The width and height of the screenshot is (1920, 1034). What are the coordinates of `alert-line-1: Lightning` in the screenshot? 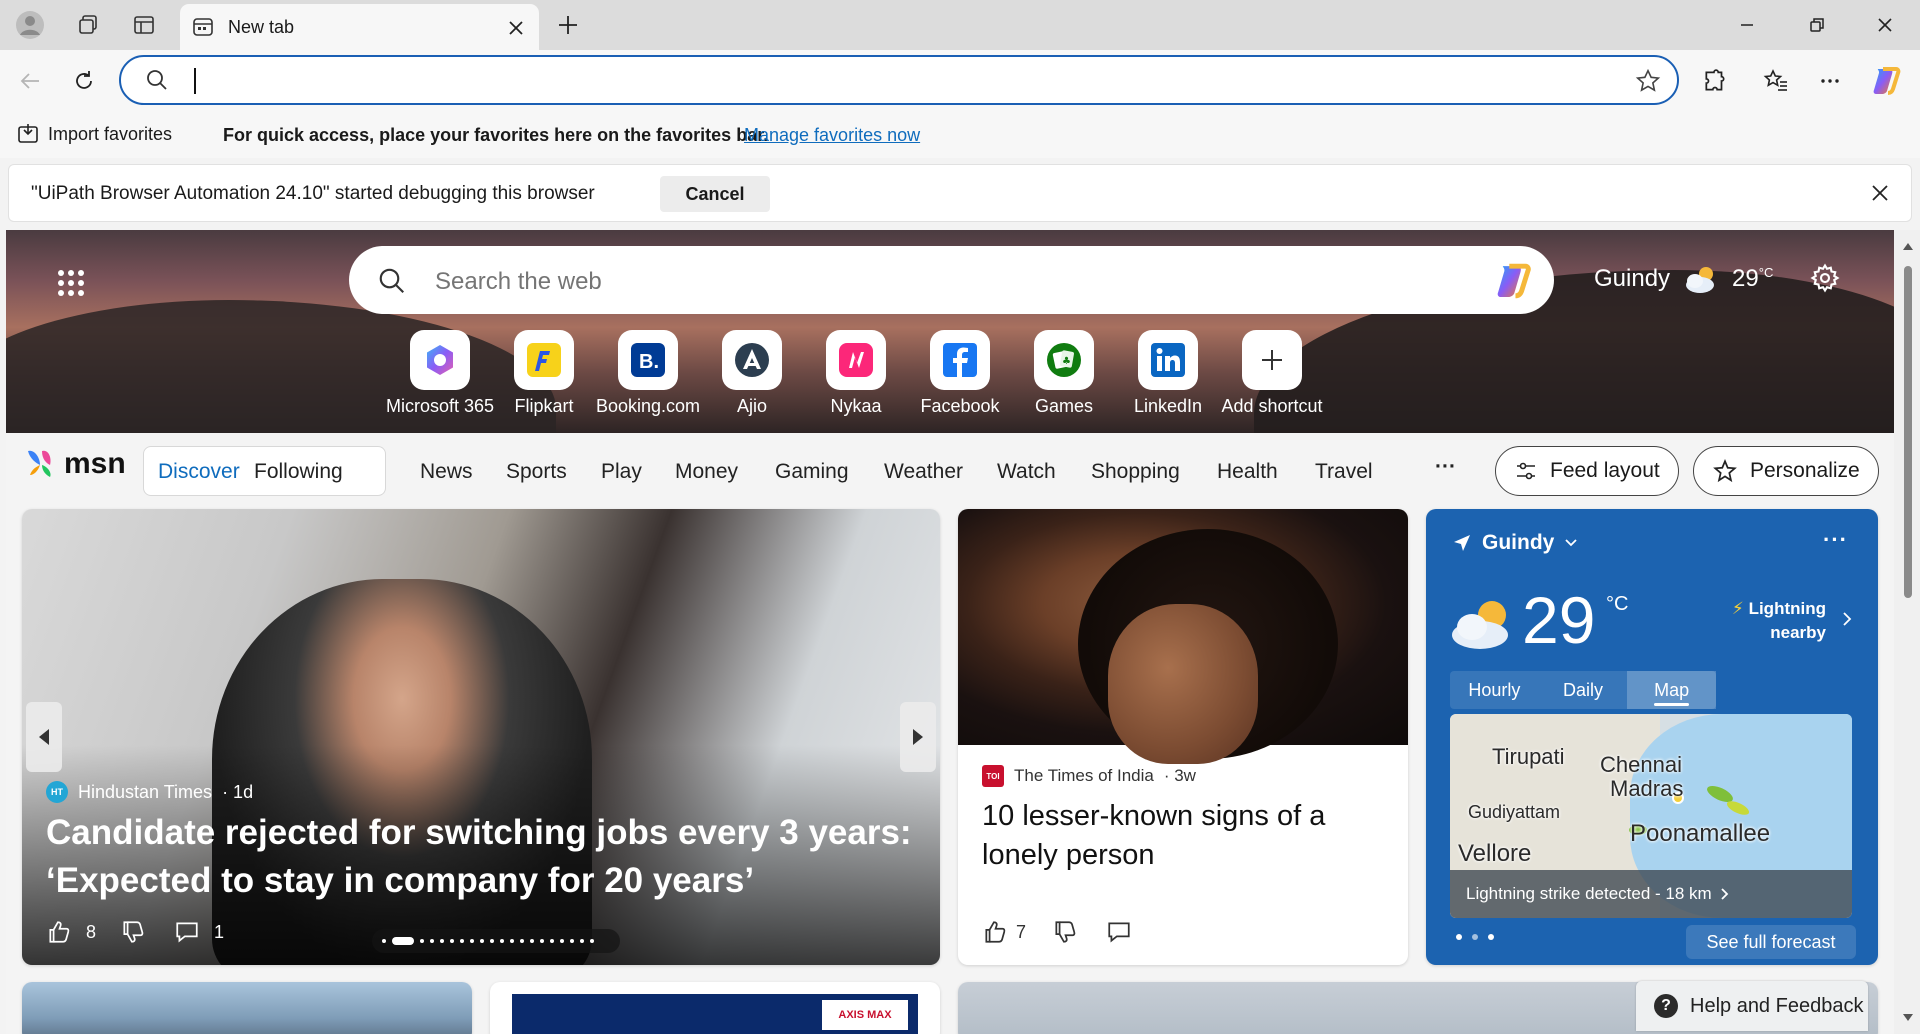 It's located at (1787, 608).